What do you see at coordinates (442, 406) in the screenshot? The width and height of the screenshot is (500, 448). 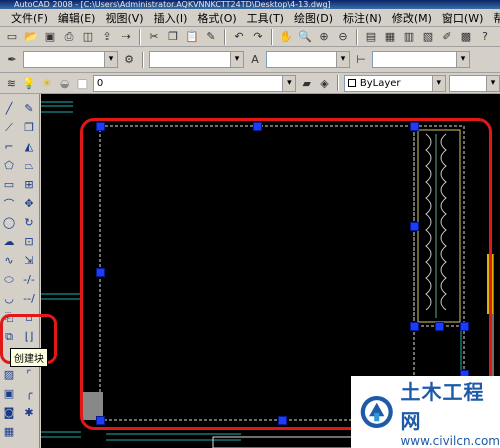 I see `watermark-title: 土木工程网` at bounding box center [442, 406].